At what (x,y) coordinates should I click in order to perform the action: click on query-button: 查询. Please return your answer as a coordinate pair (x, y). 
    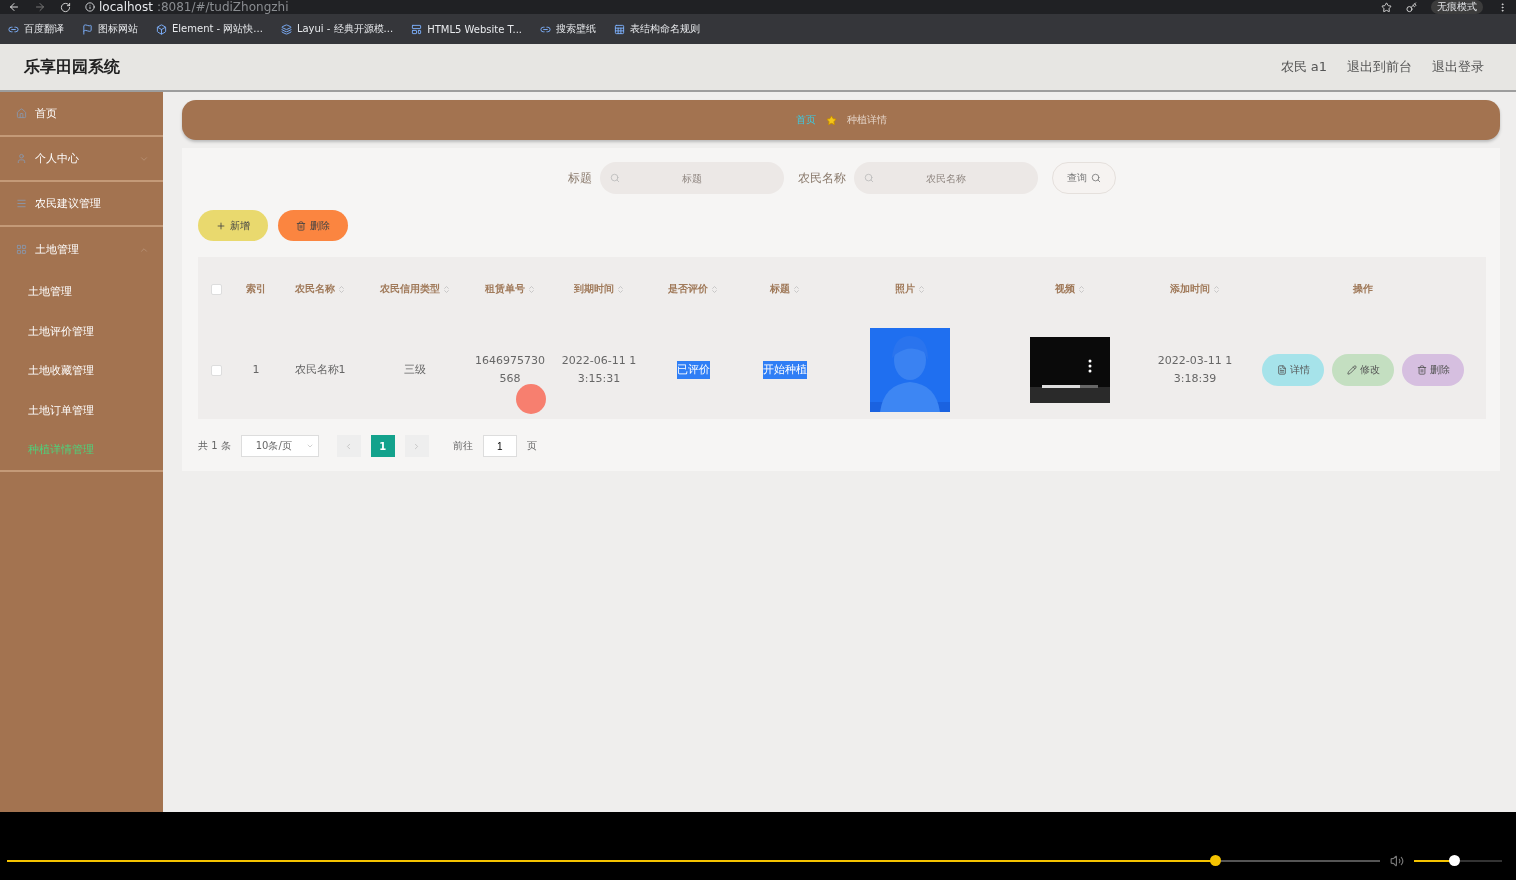
    Looking at the image, I should click on (1084, 178).